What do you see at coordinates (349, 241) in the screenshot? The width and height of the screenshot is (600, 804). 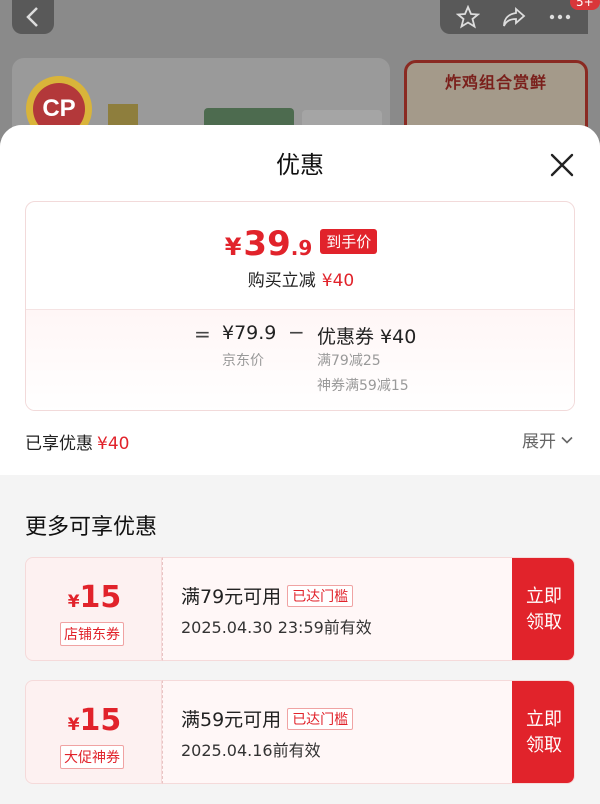 I see `final-price-tag: 到手价` at bounding box center [349, 241].